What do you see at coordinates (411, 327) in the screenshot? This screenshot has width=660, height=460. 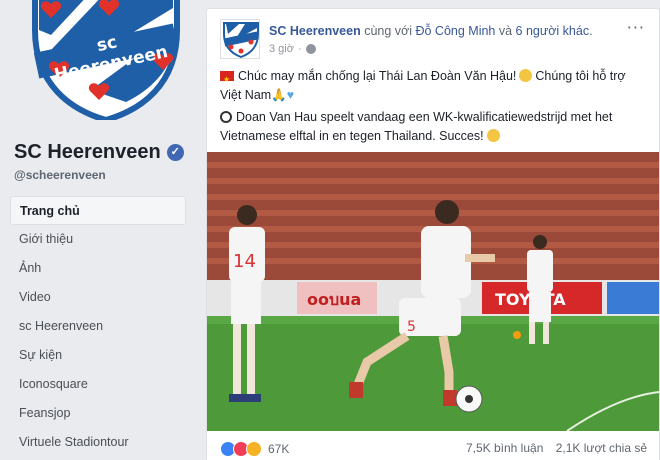 I see `player-number-5: 5` at bounding box center [411, 327].